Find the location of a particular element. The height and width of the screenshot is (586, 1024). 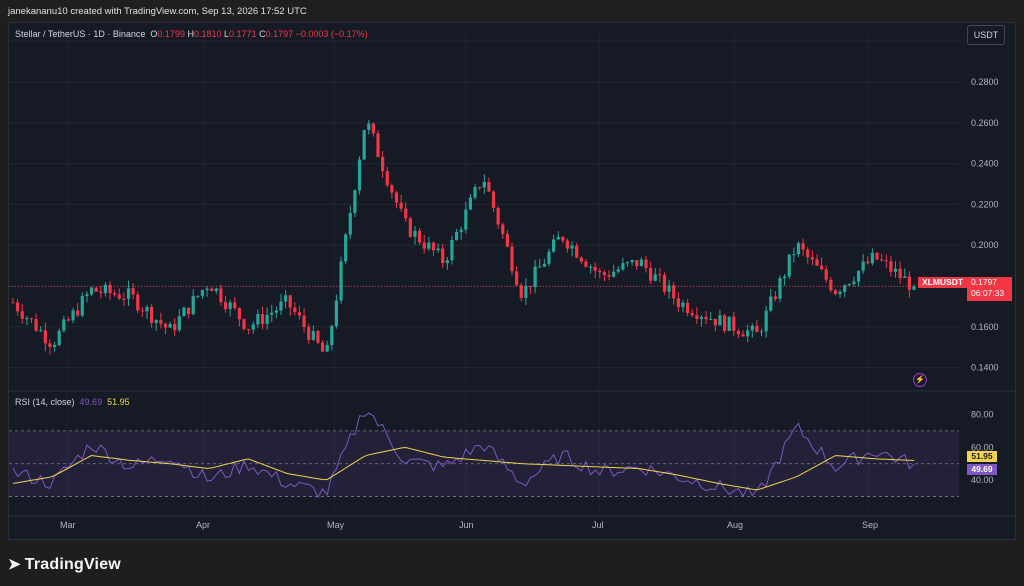

flash-icon: ⚡ is located at coordinates (920, 380).